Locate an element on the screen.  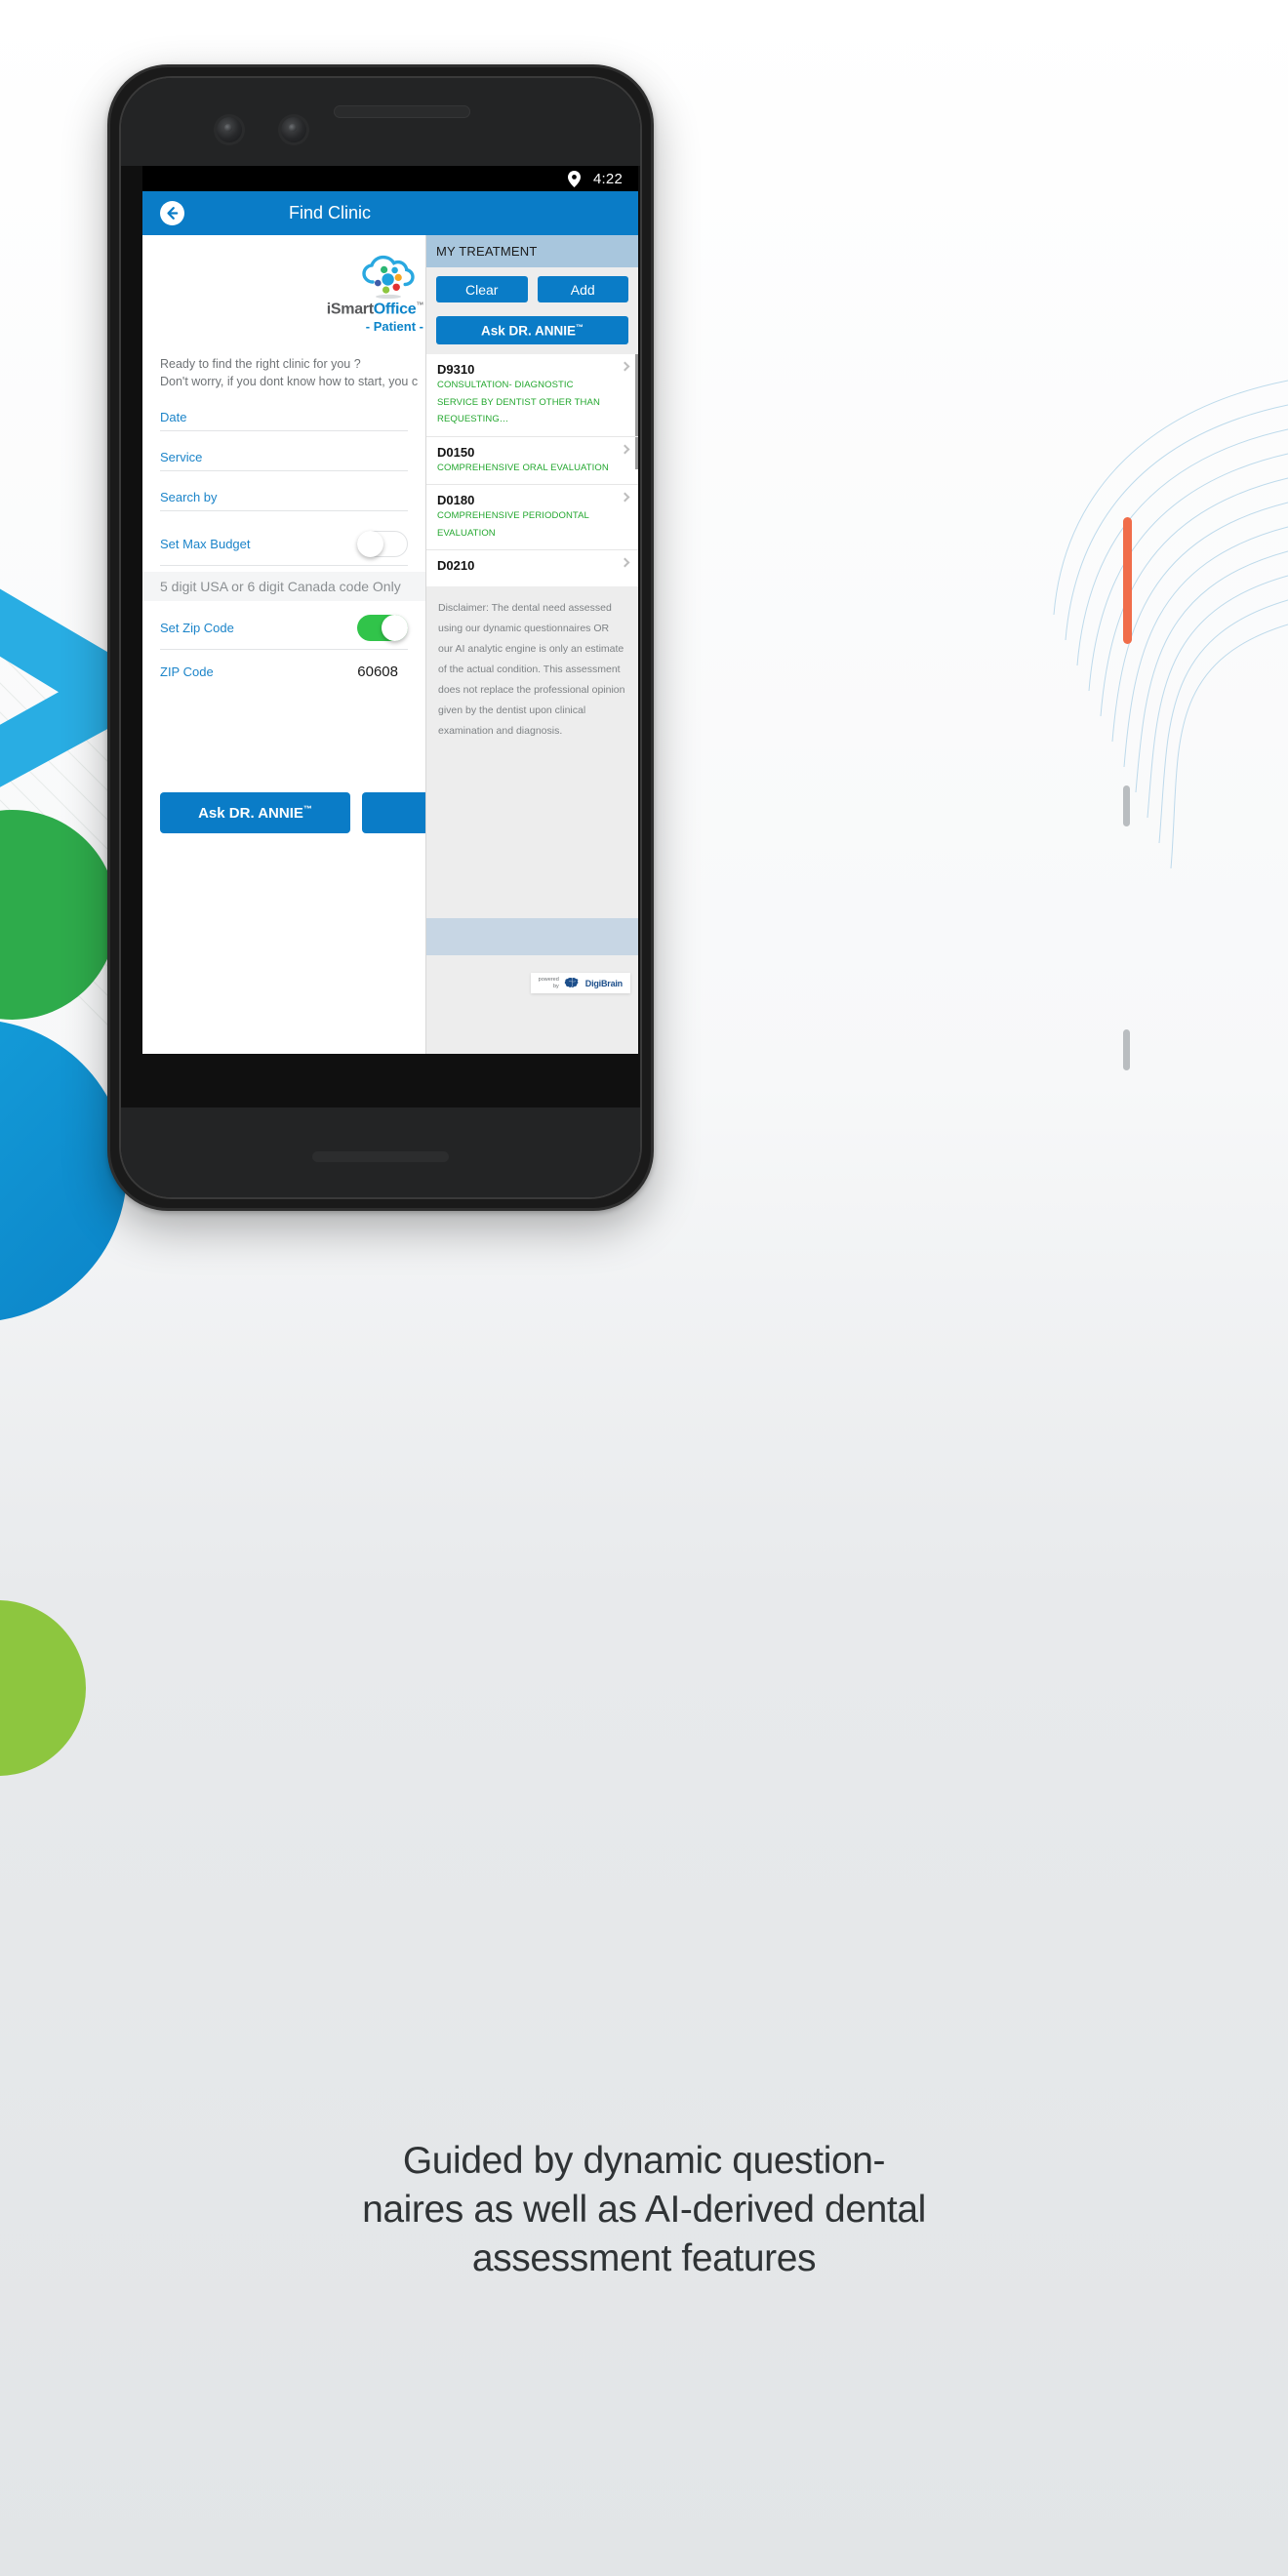
logo-word-blue: Office is located at coordinates (395, 309).